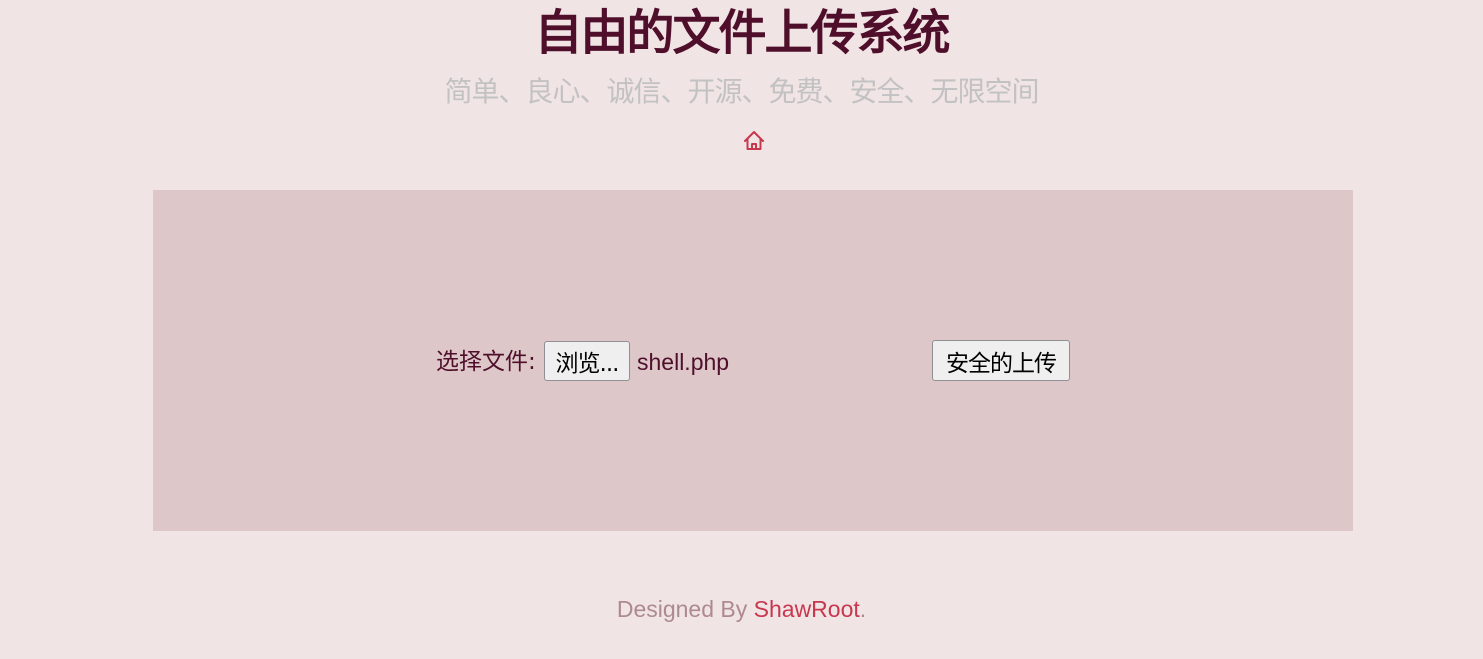 Image resolution: width=1483 pixels, height=659 pixels. Describe the element at coordinates (486, 362) in the screenshot. I see `file-label: 选择文件:` at that location.